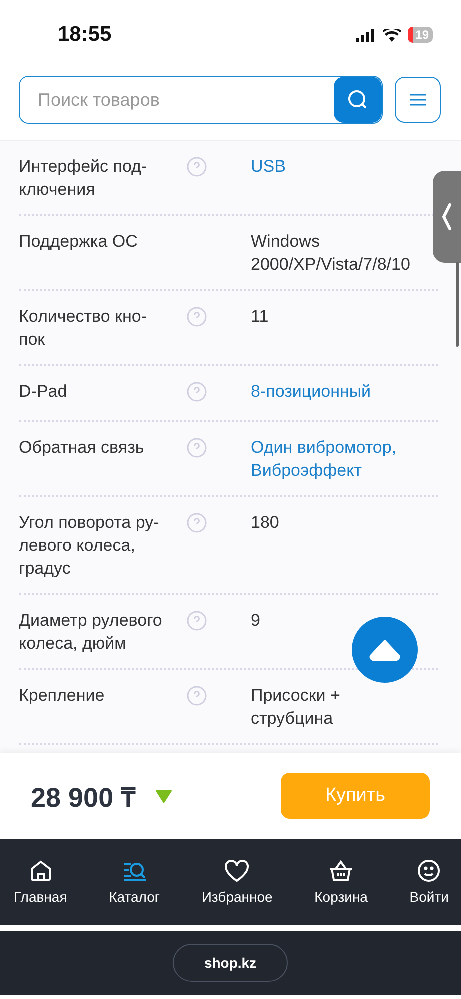 The width and height of the screenshot is (461, 999). What do you see at coordinates (62, 696) in the screenshot?
I see `spec-label: Крепление` at bounding box center [62, 696].